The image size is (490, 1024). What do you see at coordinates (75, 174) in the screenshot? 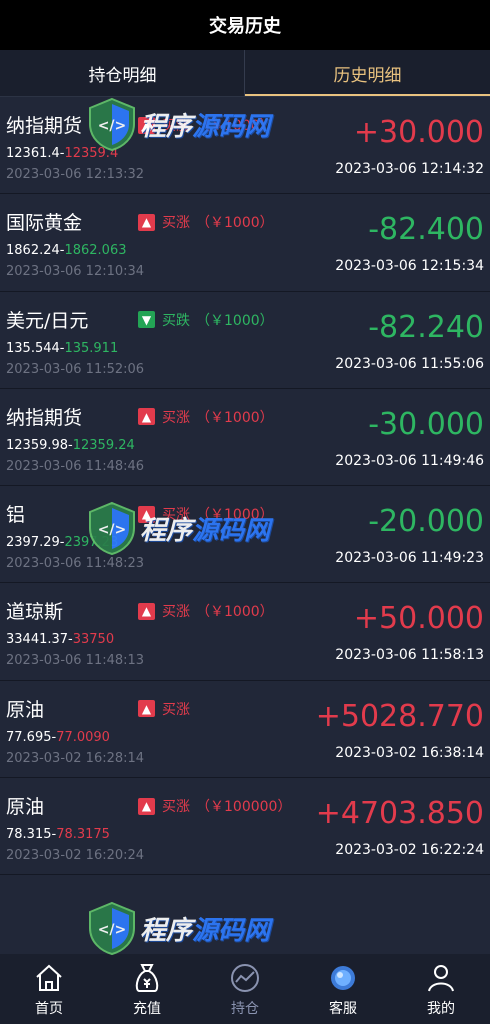
I see `open-time: 2023-03-06 12:13:32` at bounding box center [75, 174].